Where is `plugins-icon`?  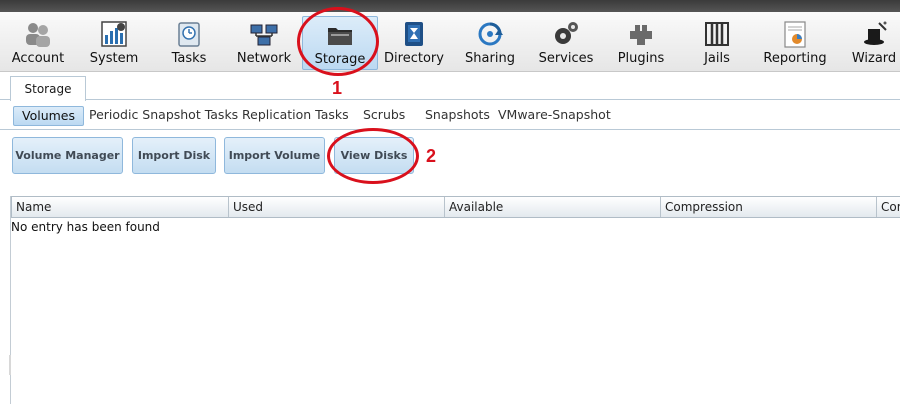
plugins-icon is located at coordinates (641, 35).